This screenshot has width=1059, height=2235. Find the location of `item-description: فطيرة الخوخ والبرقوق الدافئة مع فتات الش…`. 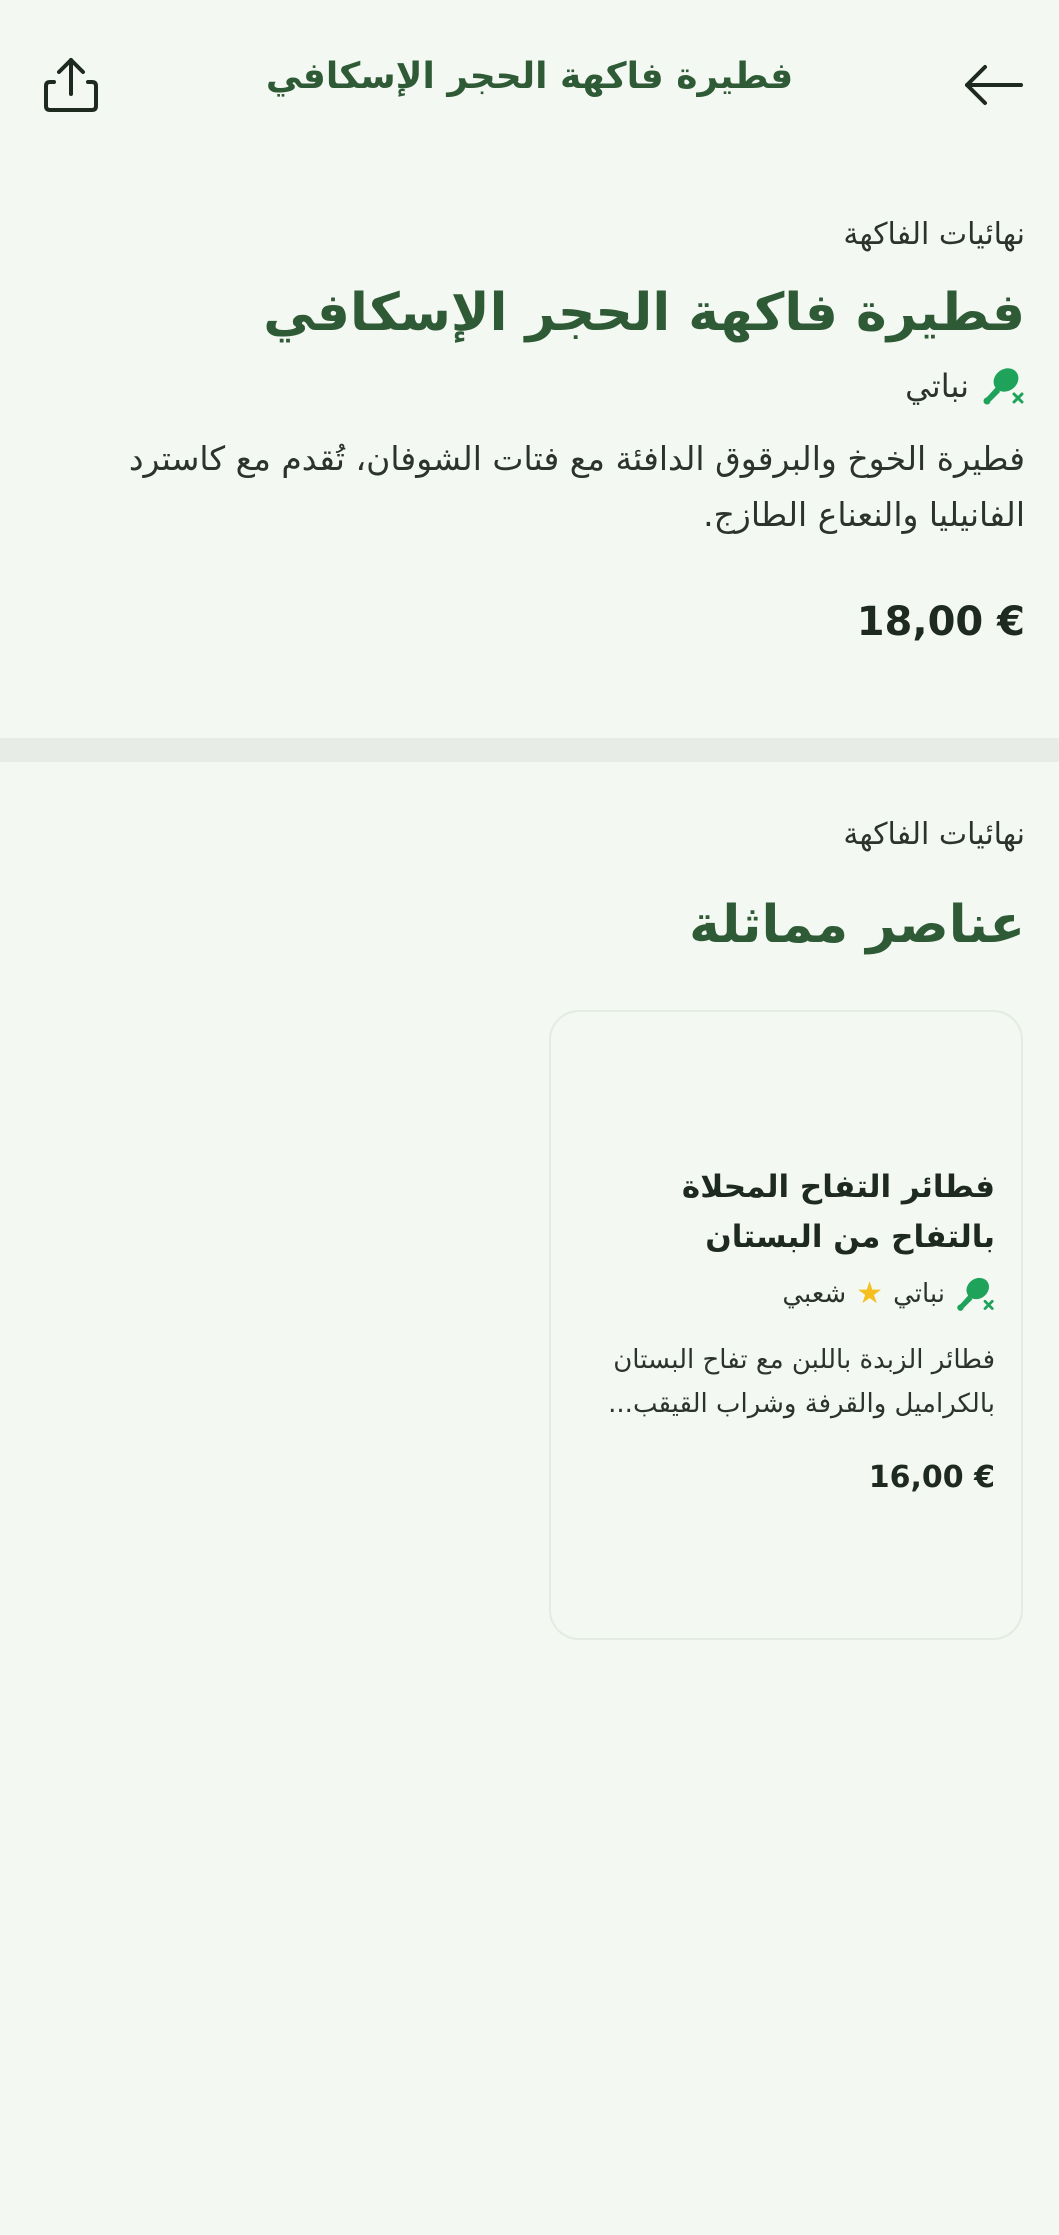

item-description: فطيرة الخوخ والبرقوق الدافئة مع فتات الش… is located at coordinates (576, 486).